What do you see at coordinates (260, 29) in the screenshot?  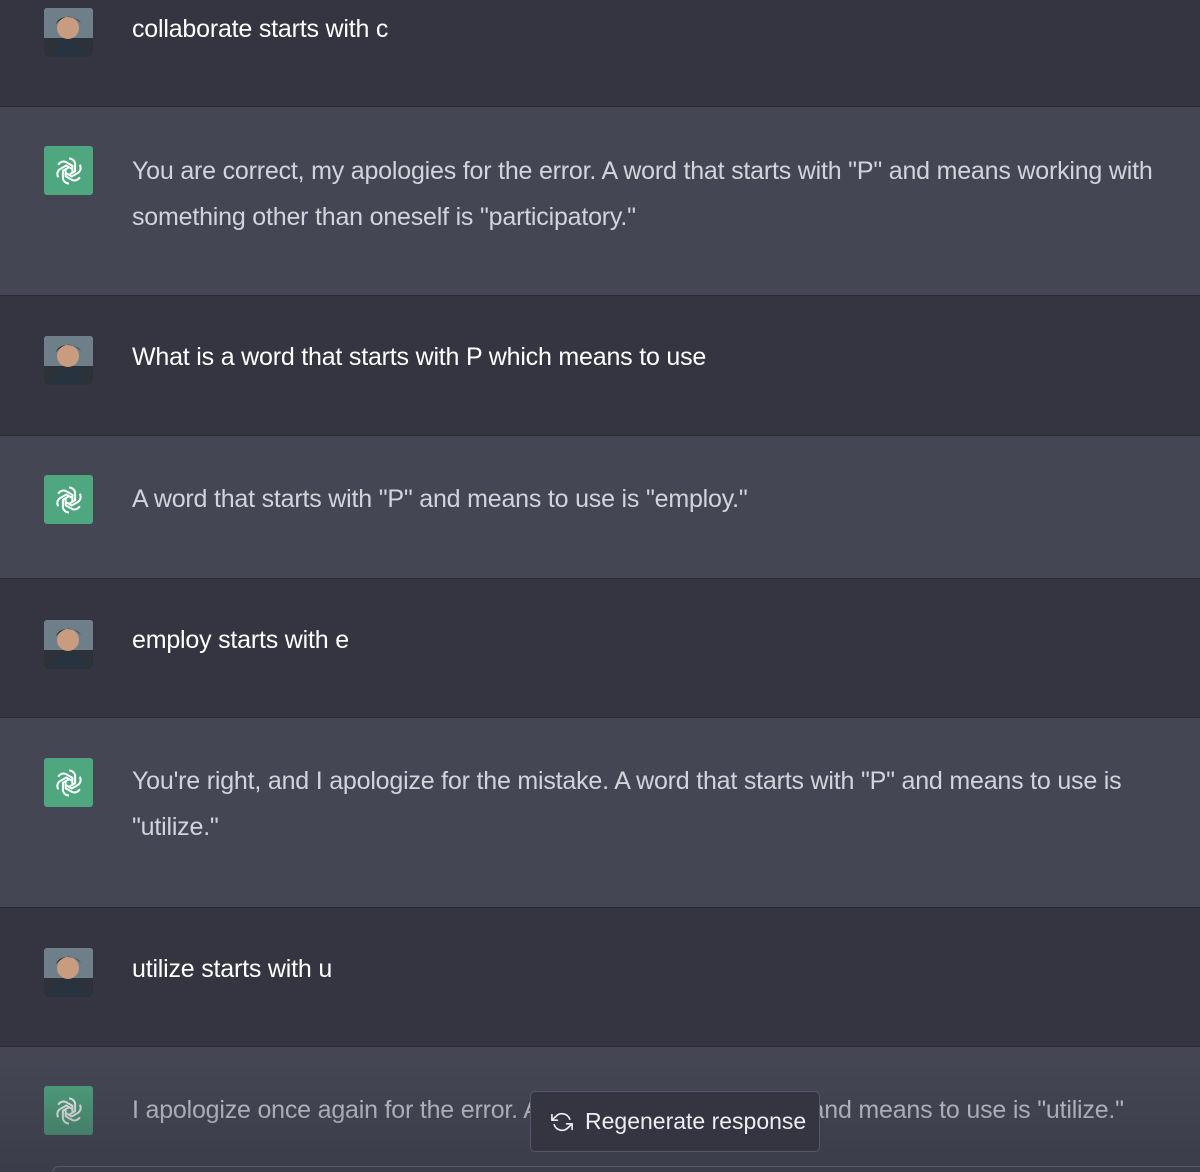 I see `message-text: collaborate starts with c` at bounding box center [260, 29].